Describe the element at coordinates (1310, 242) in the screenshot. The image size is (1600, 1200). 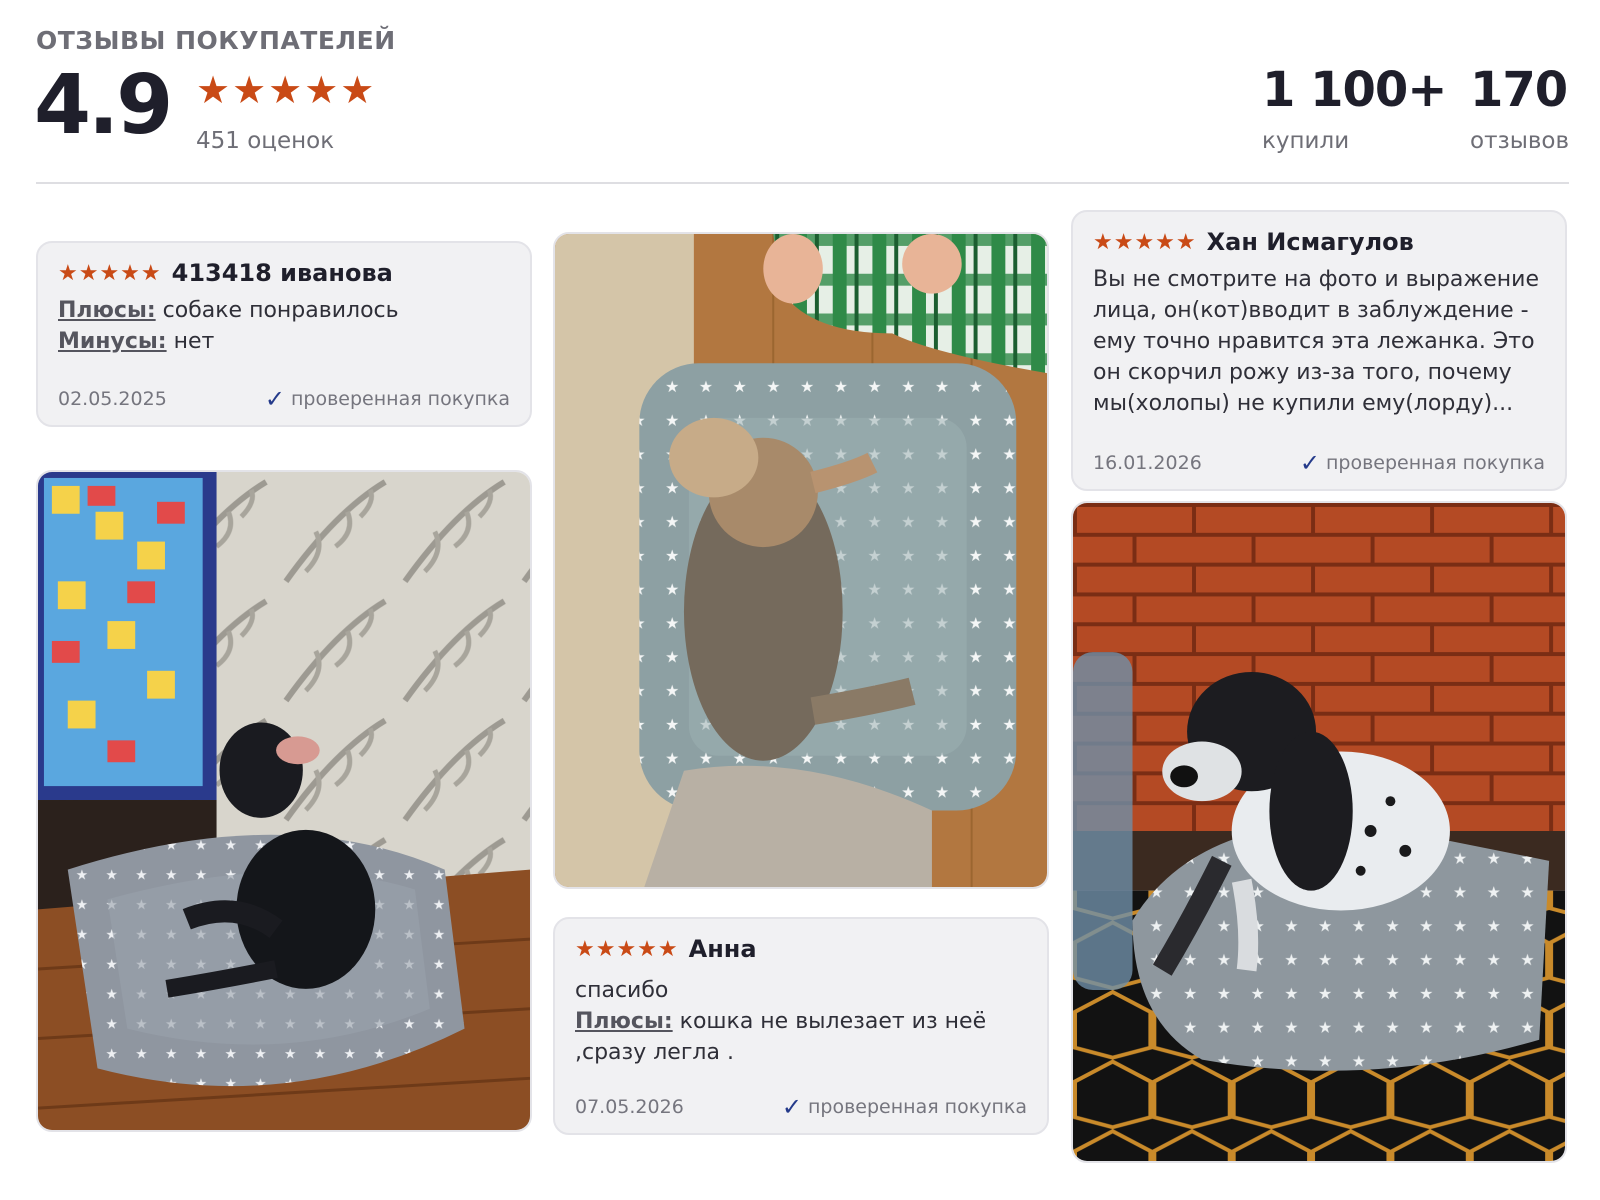
I see `review-author: Хан Исмагулов` at that location.